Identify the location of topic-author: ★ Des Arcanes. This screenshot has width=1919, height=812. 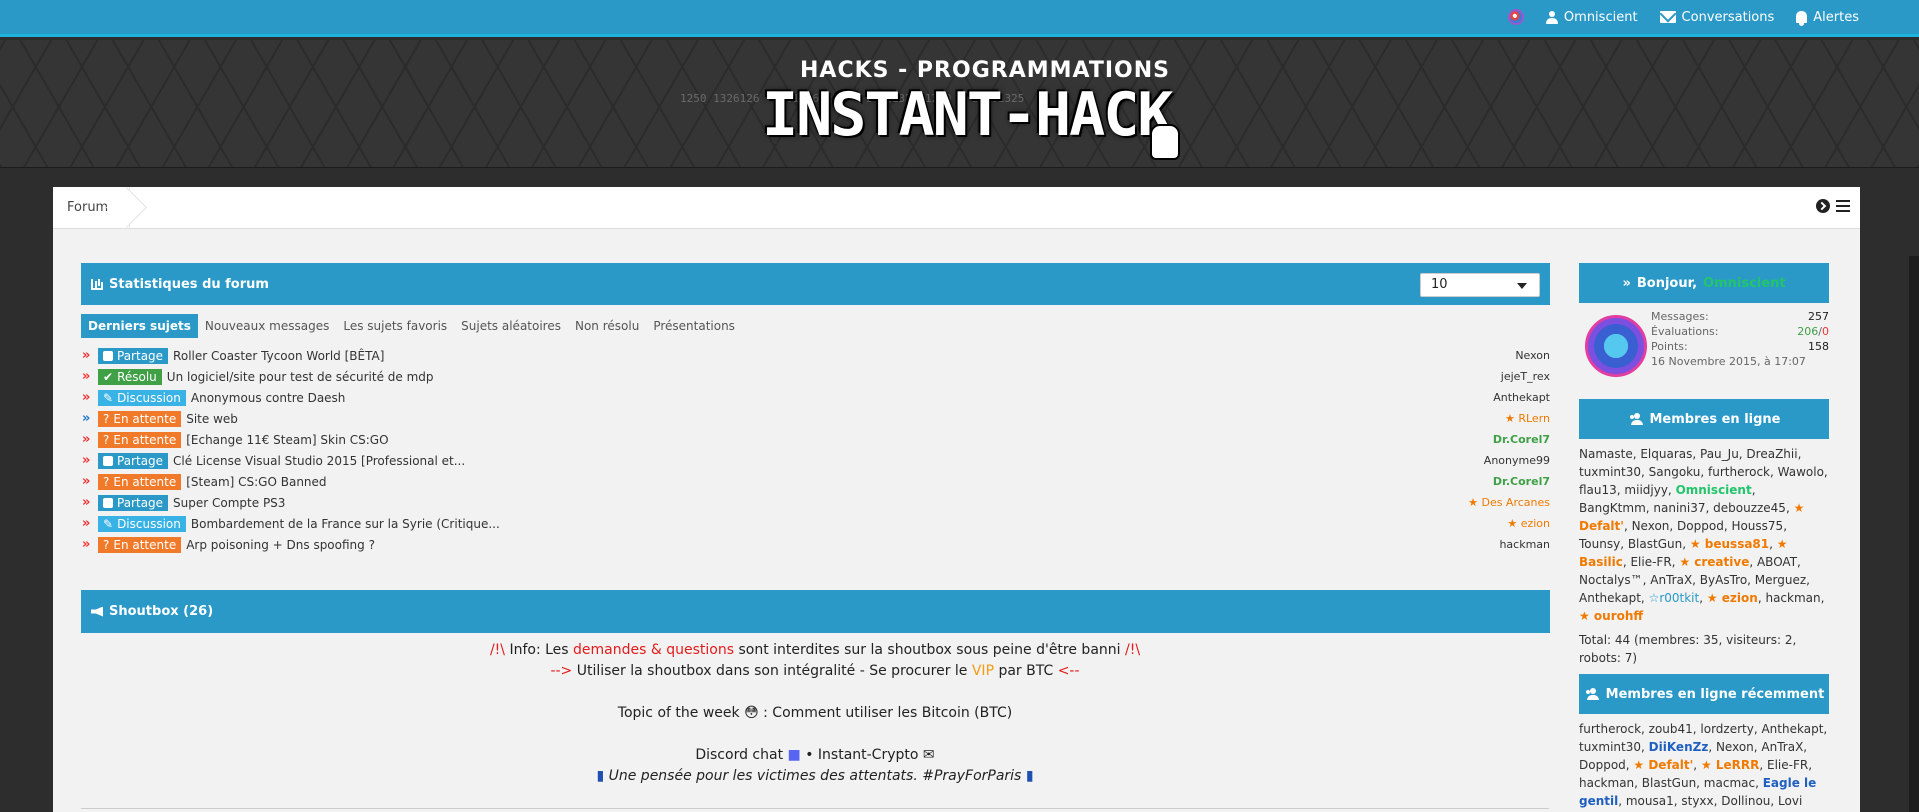
(1509, 502).